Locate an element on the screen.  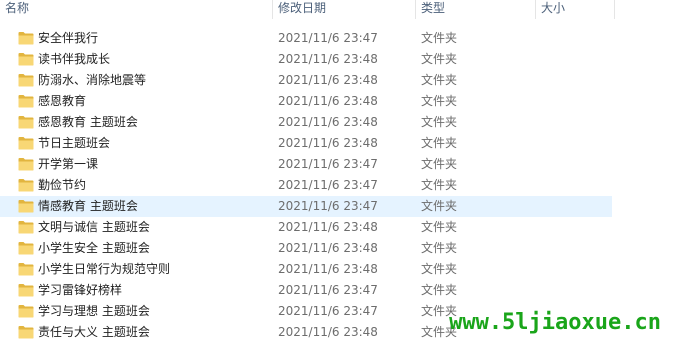
column-date-header: 修改日期 is located at coordinates (344, 9).